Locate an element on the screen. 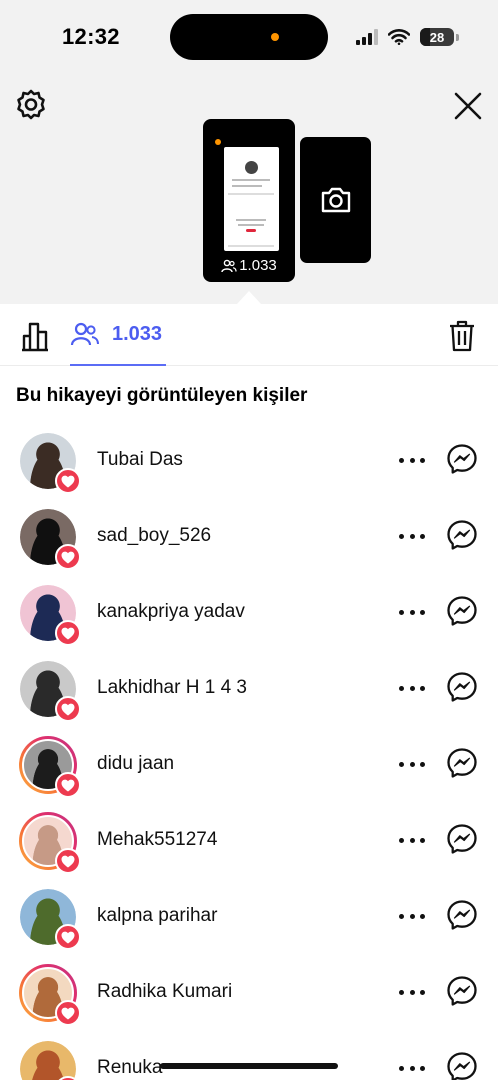 This screenshot has width=498, height=1080. preview-avatar is located at coordinates (251, 167).